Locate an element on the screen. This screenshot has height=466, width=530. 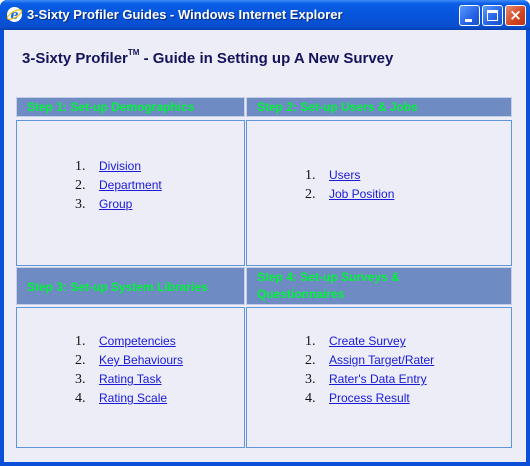
internet-explorer-icon: e is located at coordinates (14, 14).